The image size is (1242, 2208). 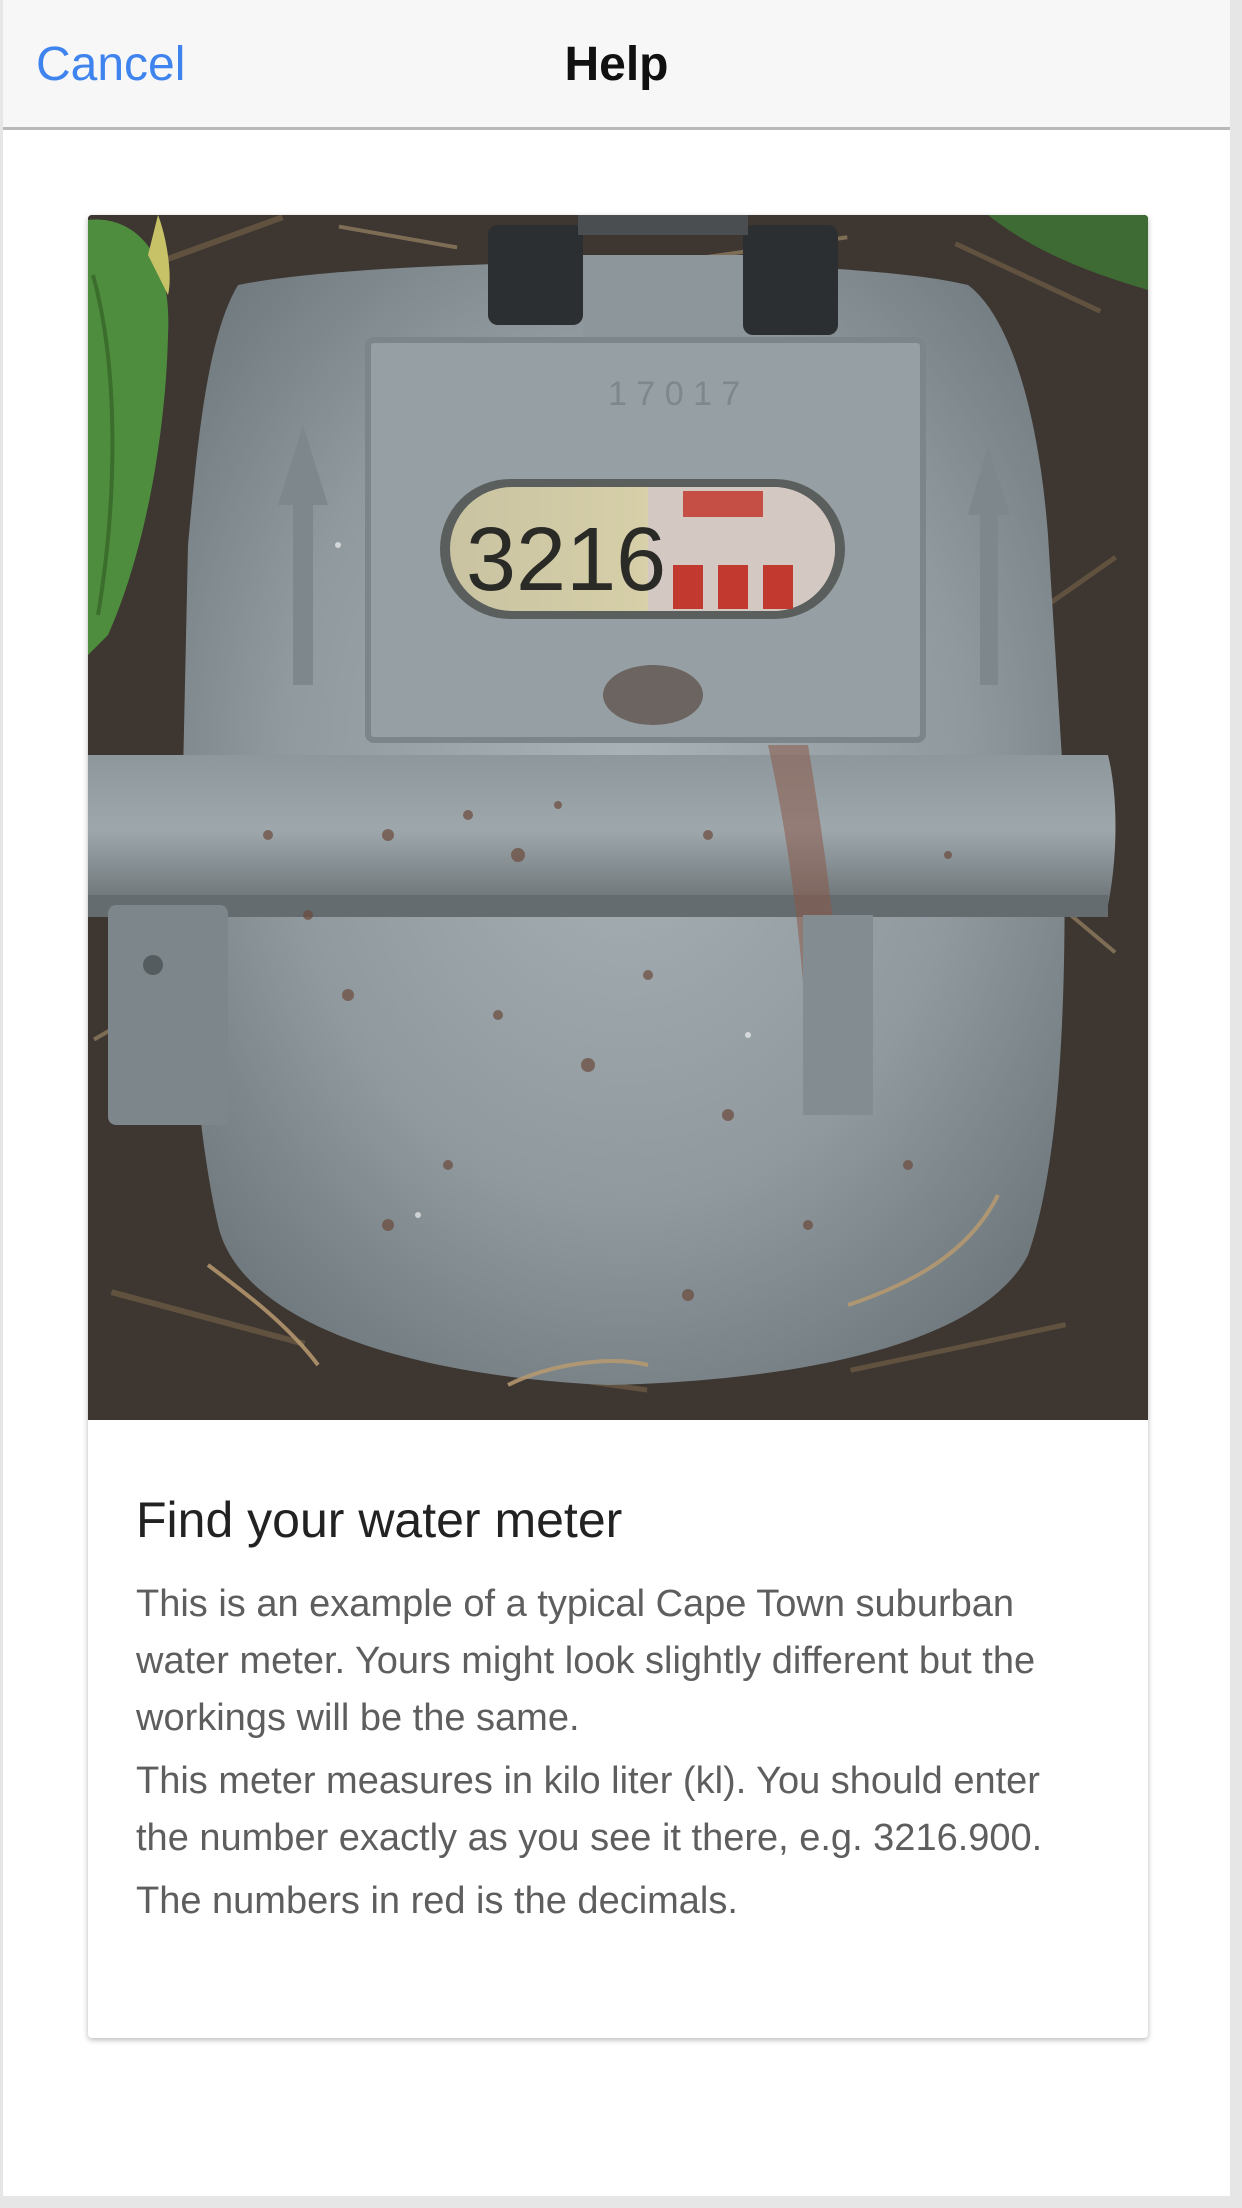 I want to click on svg-text: 1 7 0 1 7, so click(x=674, y=394).